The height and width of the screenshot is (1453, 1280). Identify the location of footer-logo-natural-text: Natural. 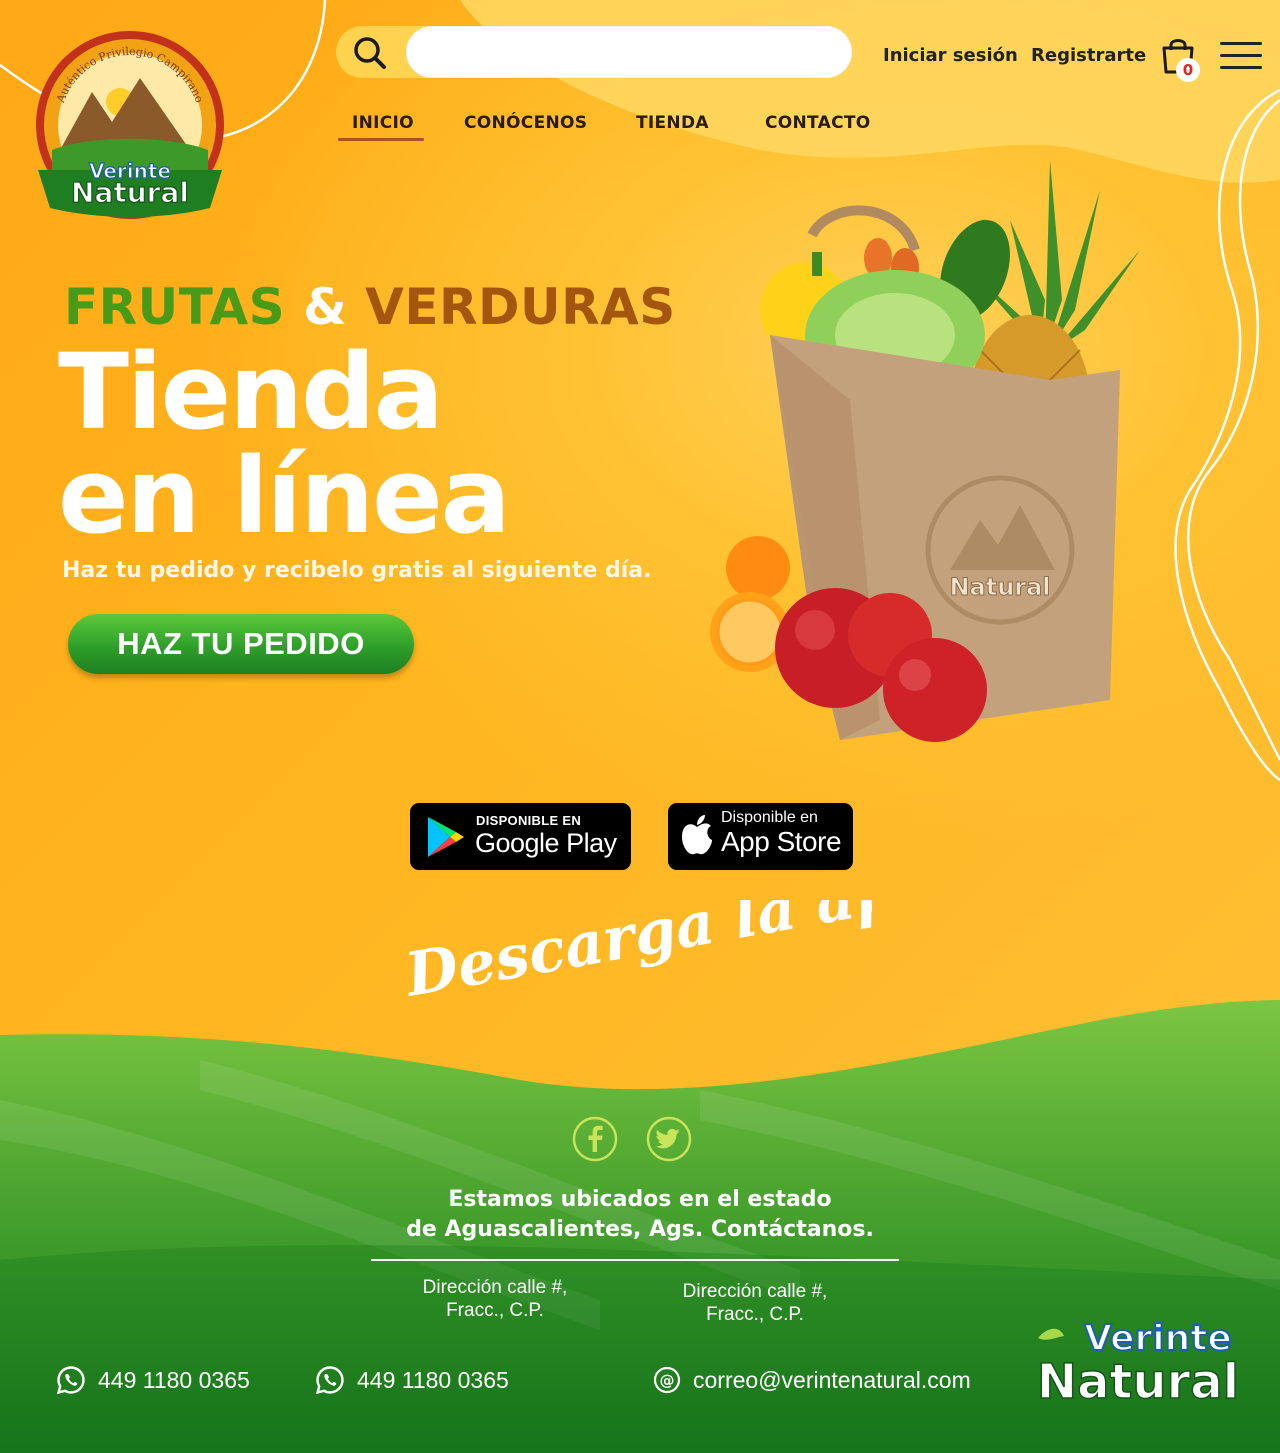
(1138, 1380).